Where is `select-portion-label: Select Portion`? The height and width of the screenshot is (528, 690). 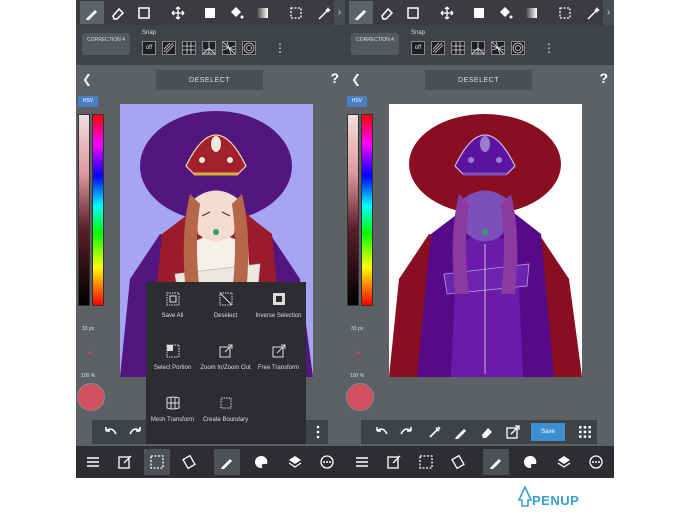 select-portion-label: Select Portion is located at coordinates (172, 368).